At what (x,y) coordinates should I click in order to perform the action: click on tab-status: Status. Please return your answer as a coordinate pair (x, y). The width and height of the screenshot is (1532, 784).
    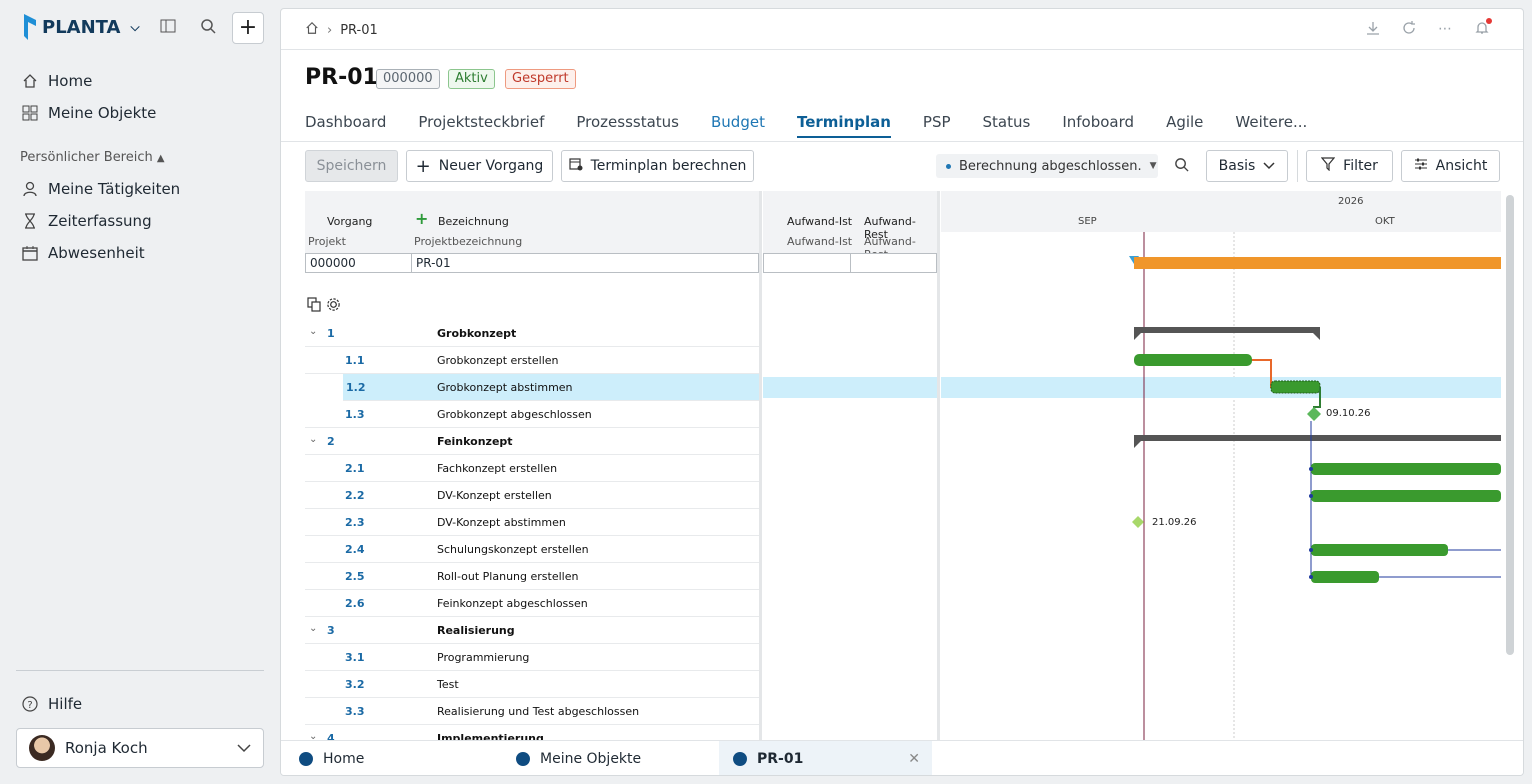
    Looking at the image, I should click on (1007, 125).